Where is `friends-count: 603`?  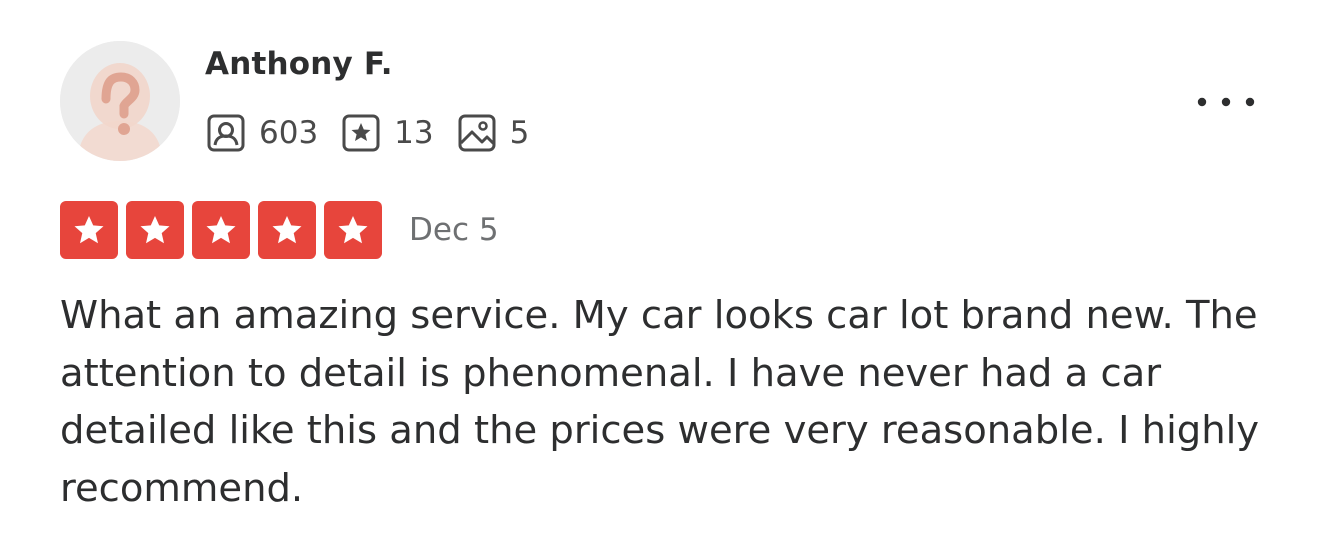 friends-count: 603 is located at coordinates (289, 133).